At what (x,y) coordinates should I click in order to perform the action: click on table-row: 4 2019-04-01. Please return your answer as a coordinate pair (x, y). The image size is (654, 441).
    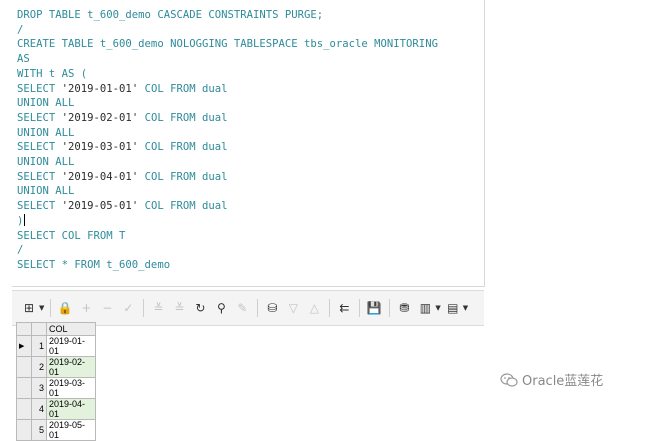
    Looking at the image, I should click on (56, 409).